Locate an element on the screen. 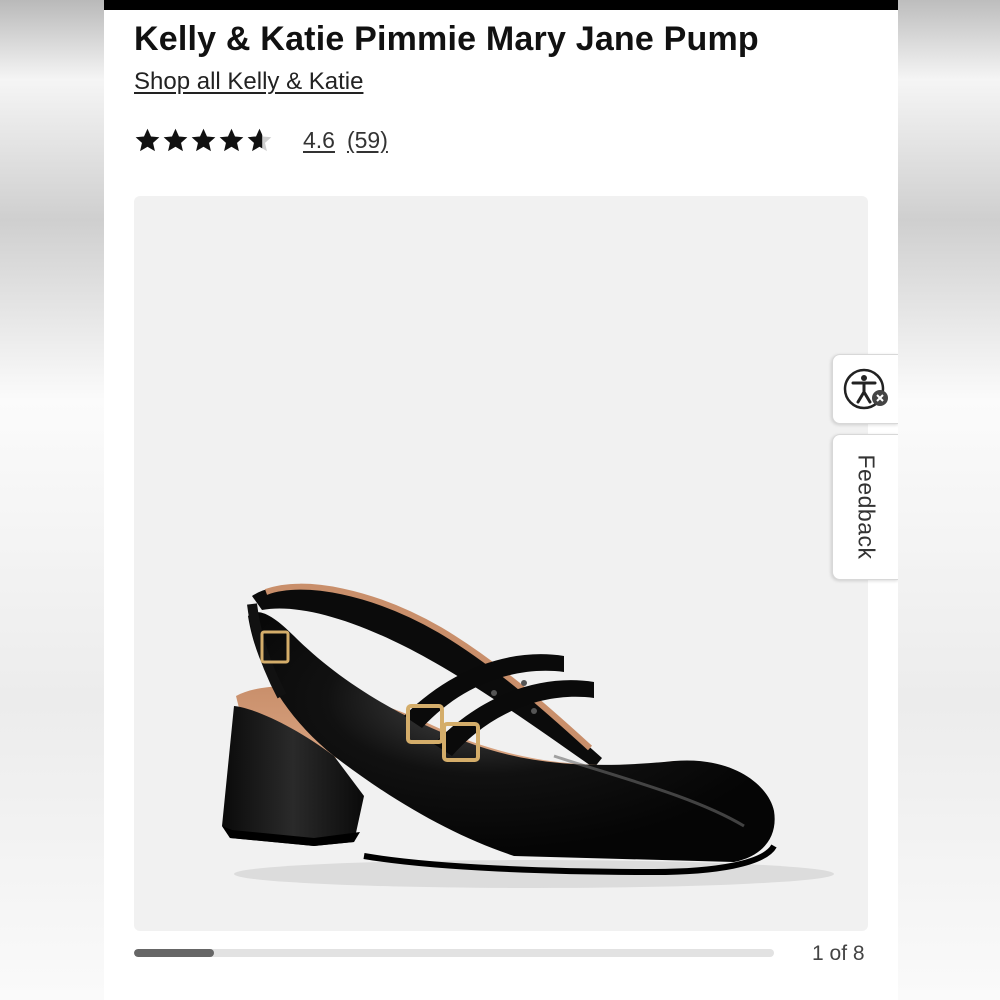  rating-stars is located at coordinates (203, 140).